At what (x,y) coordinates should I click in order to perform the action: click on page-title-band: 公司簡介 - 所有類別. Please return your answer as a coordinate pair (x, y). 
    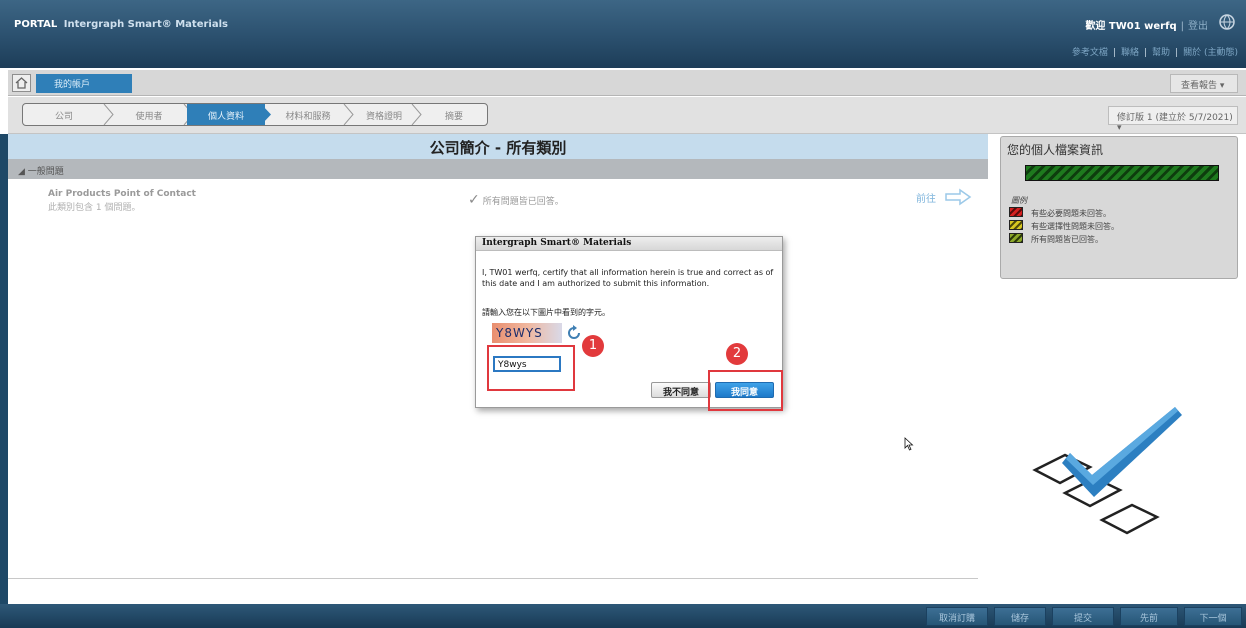
    Looking at the image, I should click on (498, 146).